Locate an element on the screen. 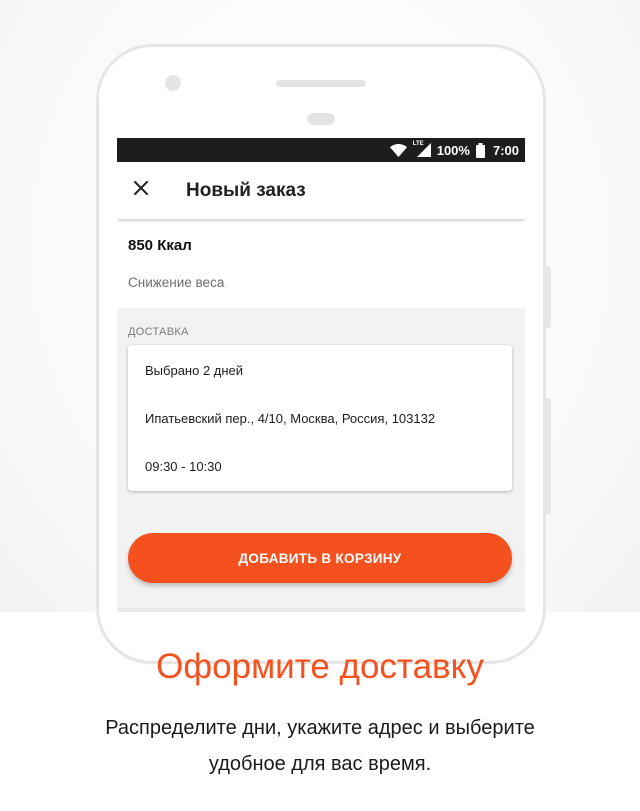  close-icon is located at coordinates (141, 190).